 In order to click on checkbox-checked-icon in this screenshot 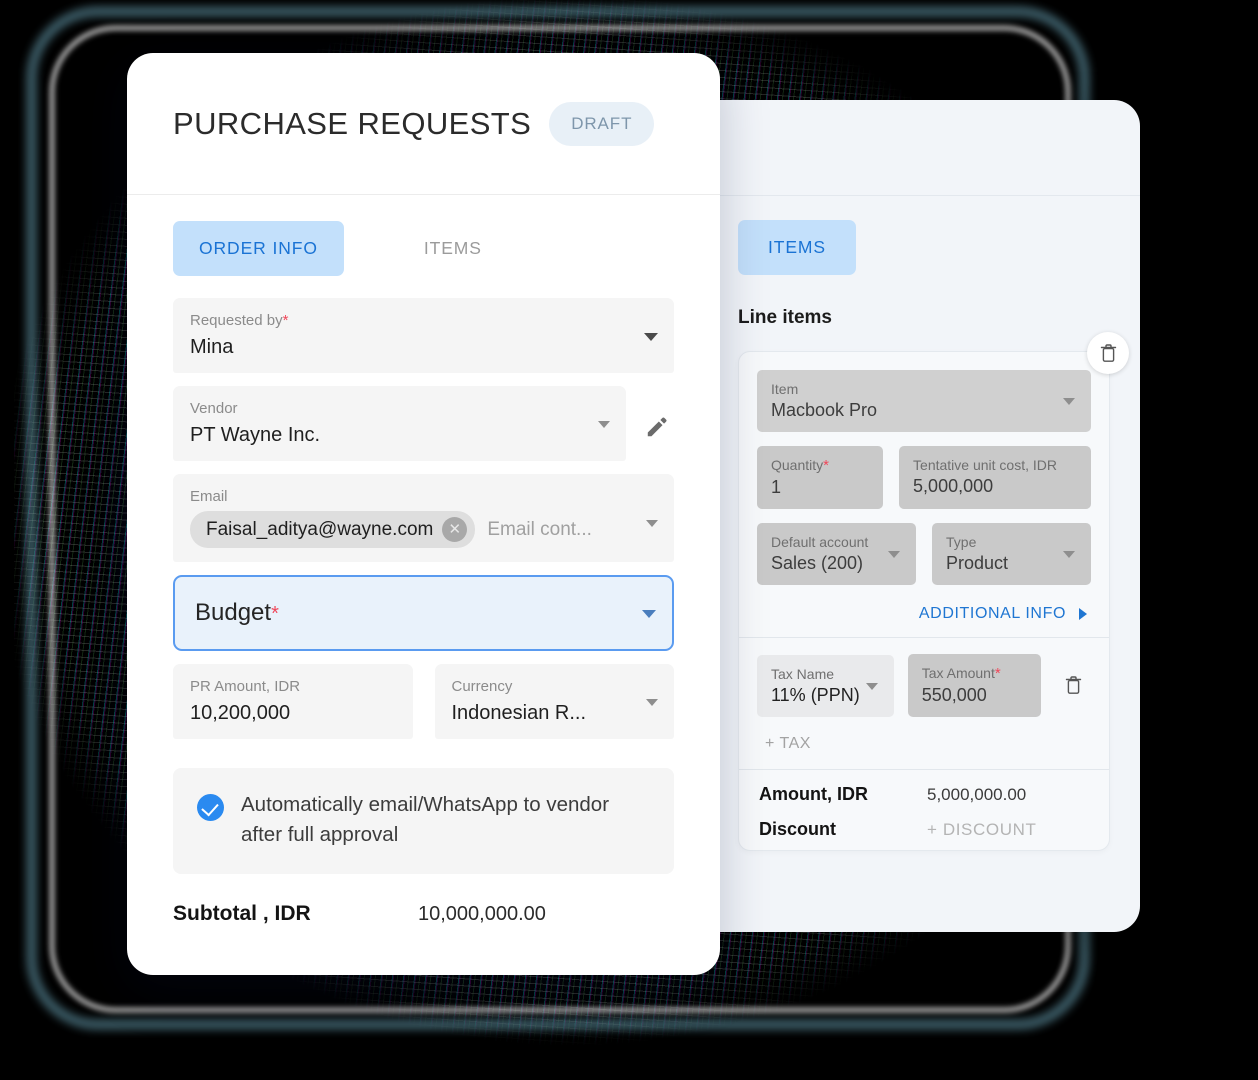, I will do `click(210, 807)`.